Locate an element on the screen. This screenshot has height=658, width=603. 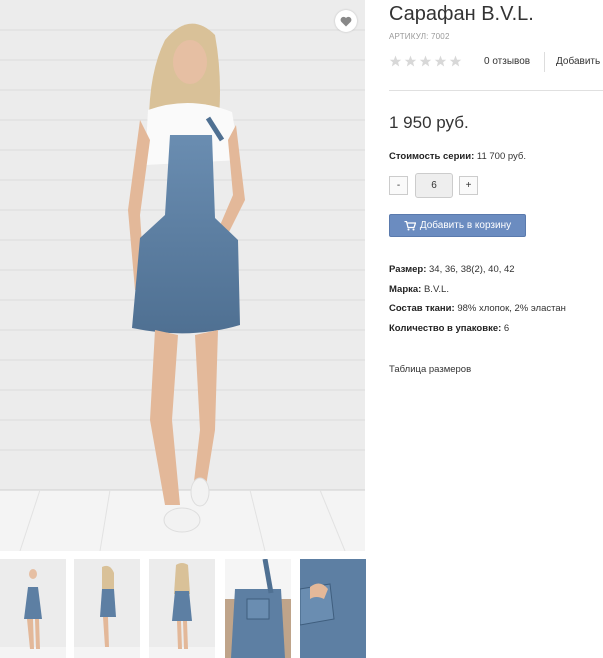
attribute-value: 6 is located at coordinates (506, 328).